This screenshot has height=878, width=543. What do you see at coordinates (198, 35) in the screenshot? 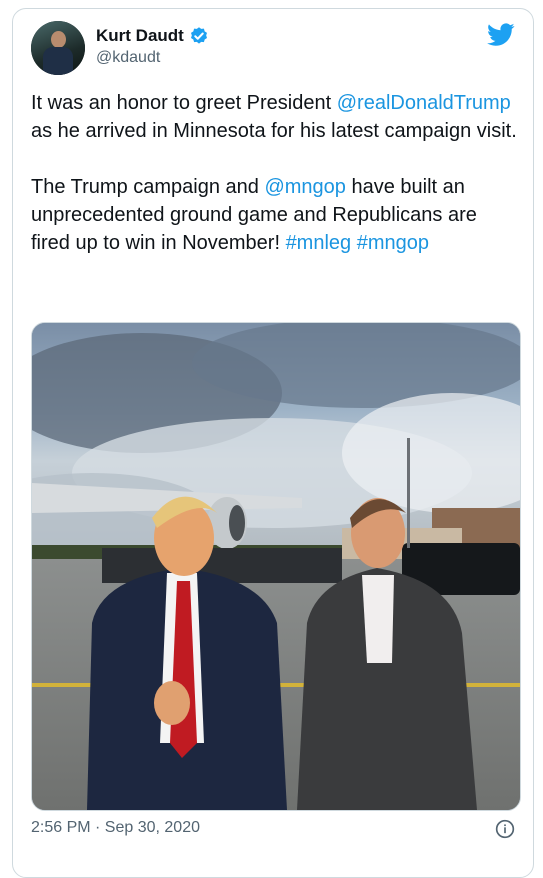
I see `verified-badge-icon` at bounding box center [198, 35].